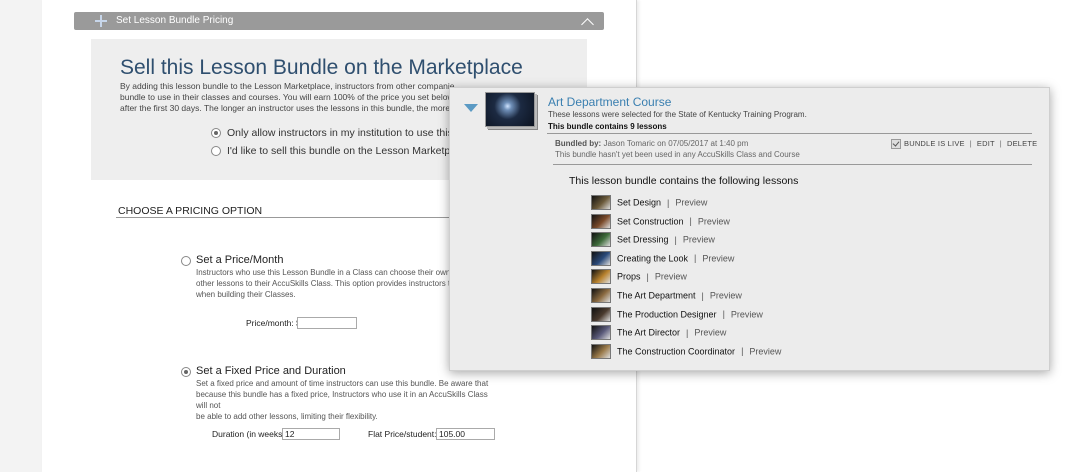  I want to click on duration-label: Duration (in weeks):, so click(250, 434).